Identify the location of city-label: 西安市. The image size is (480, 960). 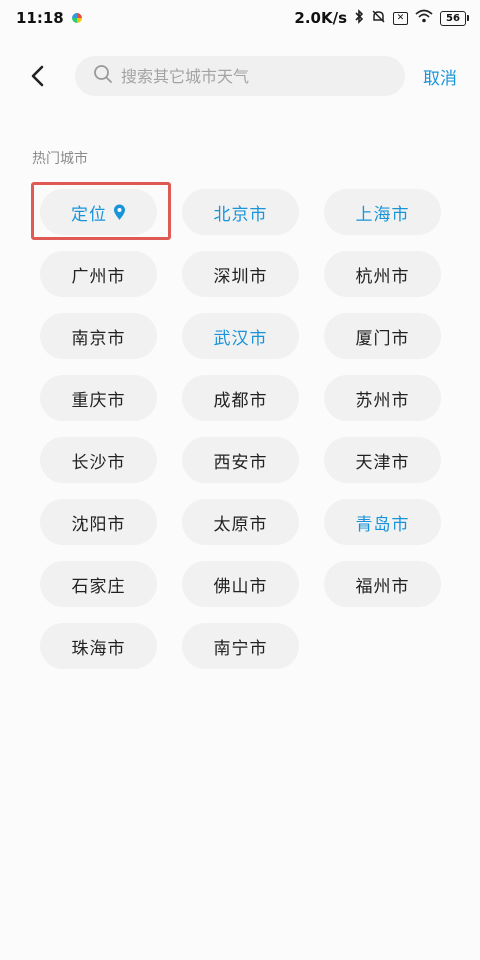
(240, 462).